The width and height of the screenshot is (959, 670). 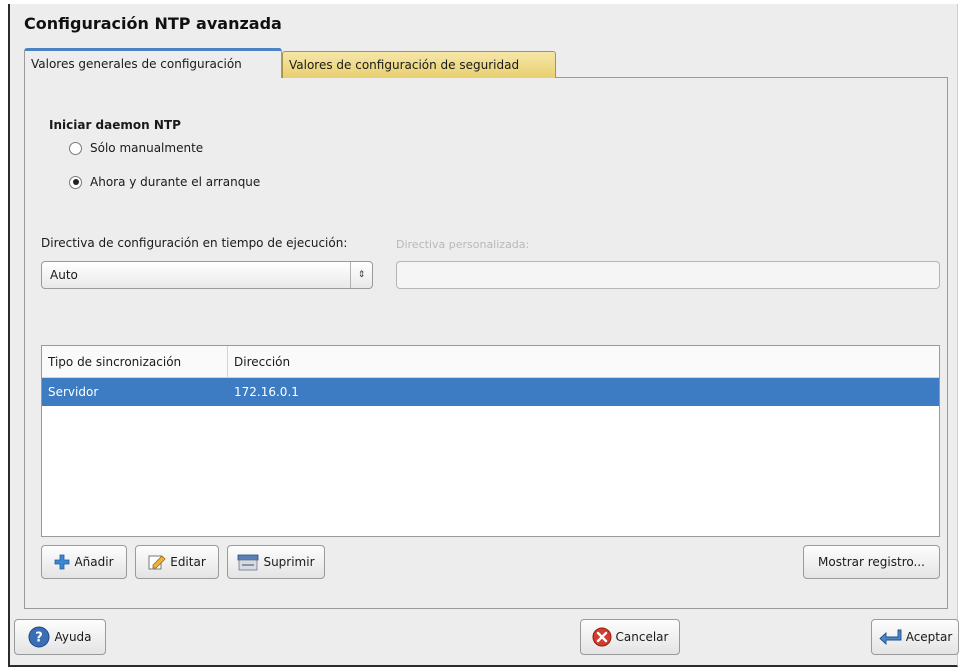 I want to click on custom-policy-label: Directiva personalizada:, so click(x=463, y=244).